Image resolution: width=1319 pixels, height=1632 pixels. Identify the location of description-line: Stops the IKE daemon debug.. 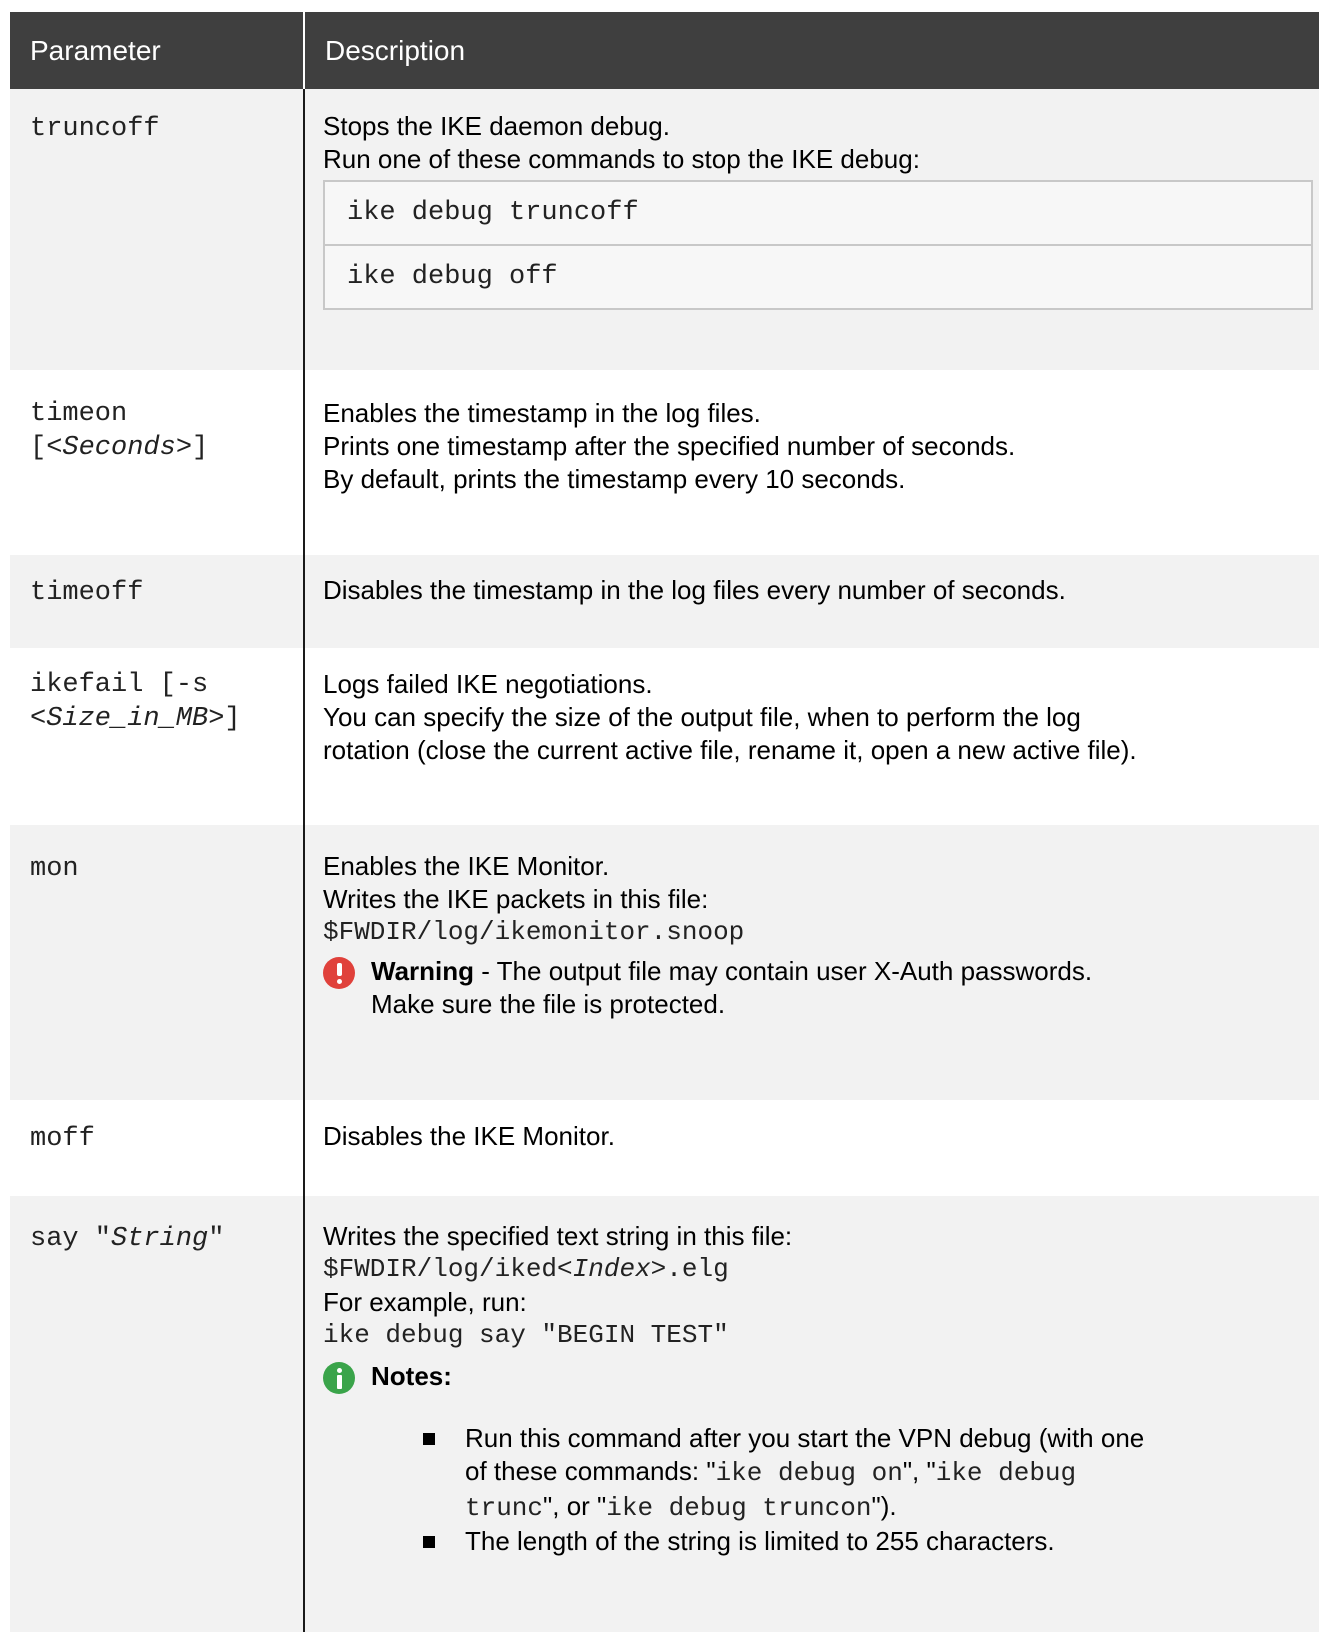
(496, 126).